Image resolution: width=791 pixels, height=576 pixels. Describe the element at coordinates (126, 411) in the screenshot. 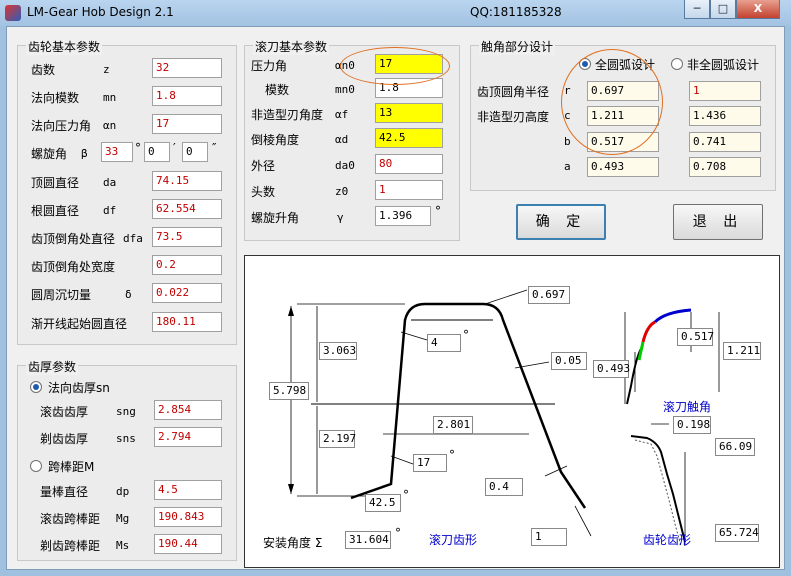

I see `hobbing-thickness-sym: sng` at that location.